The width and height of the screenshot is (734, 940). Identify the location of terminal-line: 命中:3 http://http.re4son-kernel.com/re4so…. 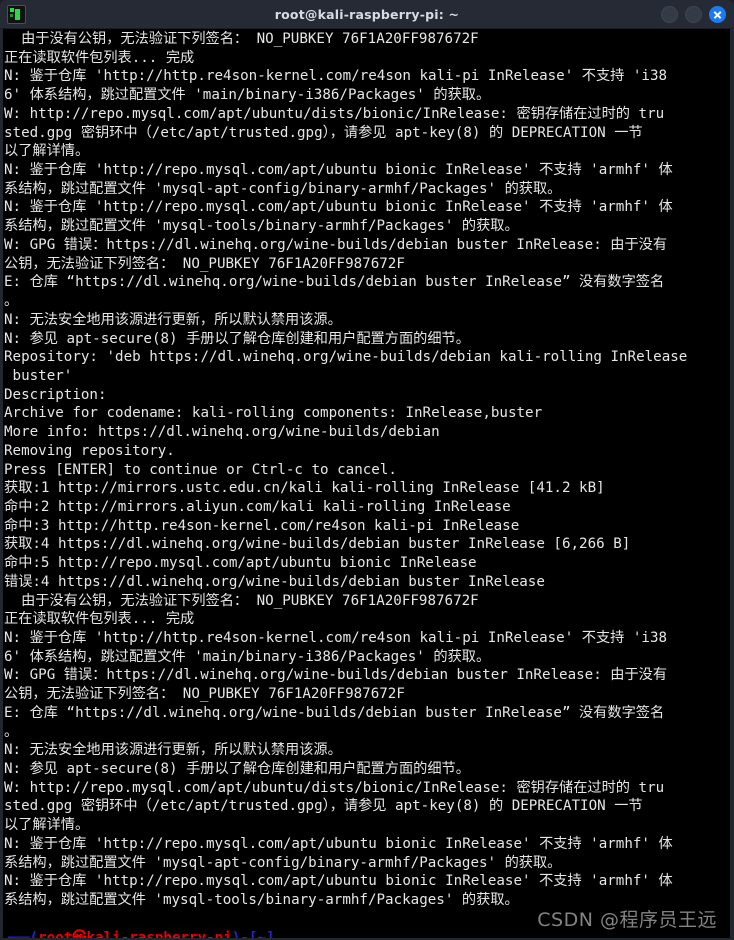
(262, 525).